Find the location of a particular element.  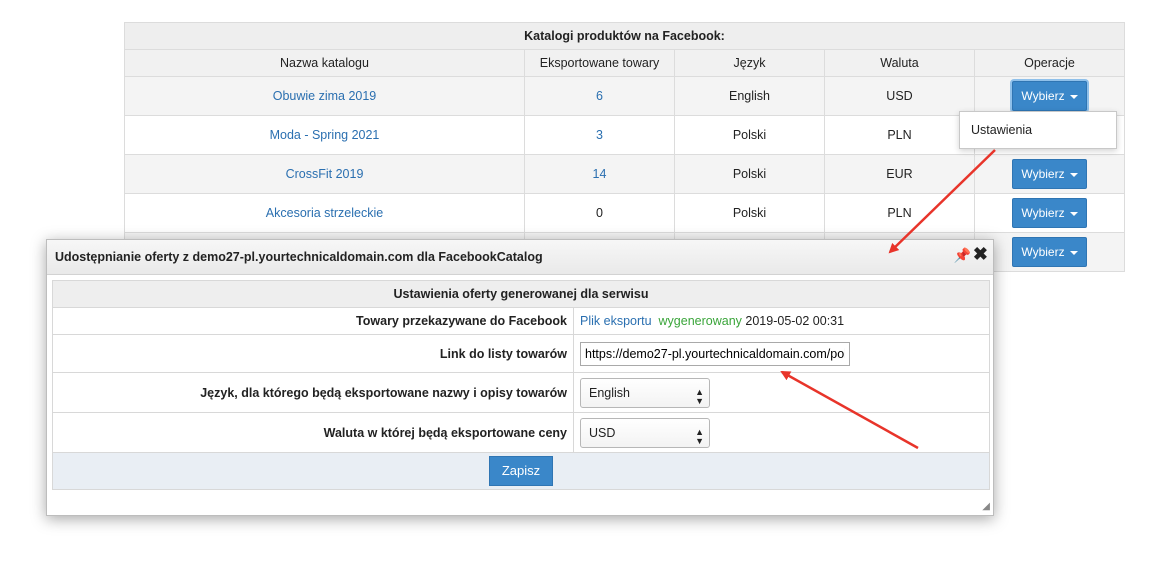

annotation-arrow-to-dialog is located at coordinates (942, 201).